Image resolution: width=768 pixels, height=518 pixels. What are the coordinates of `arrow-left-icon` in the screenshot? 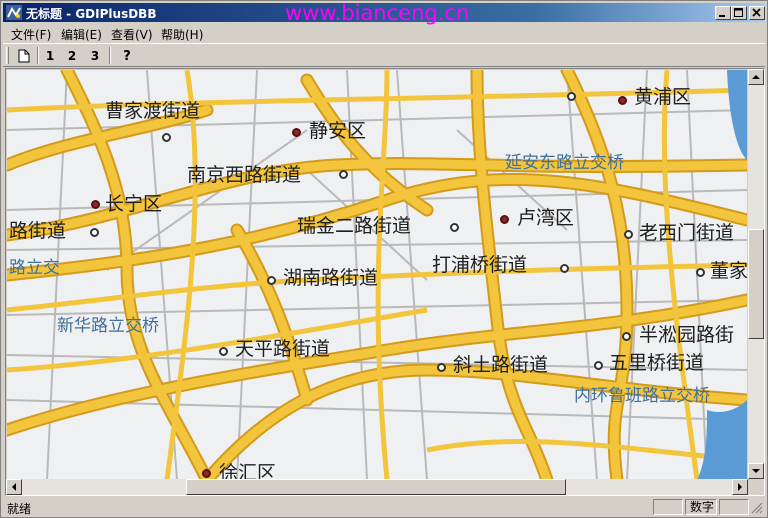 It's located at (14, 487).